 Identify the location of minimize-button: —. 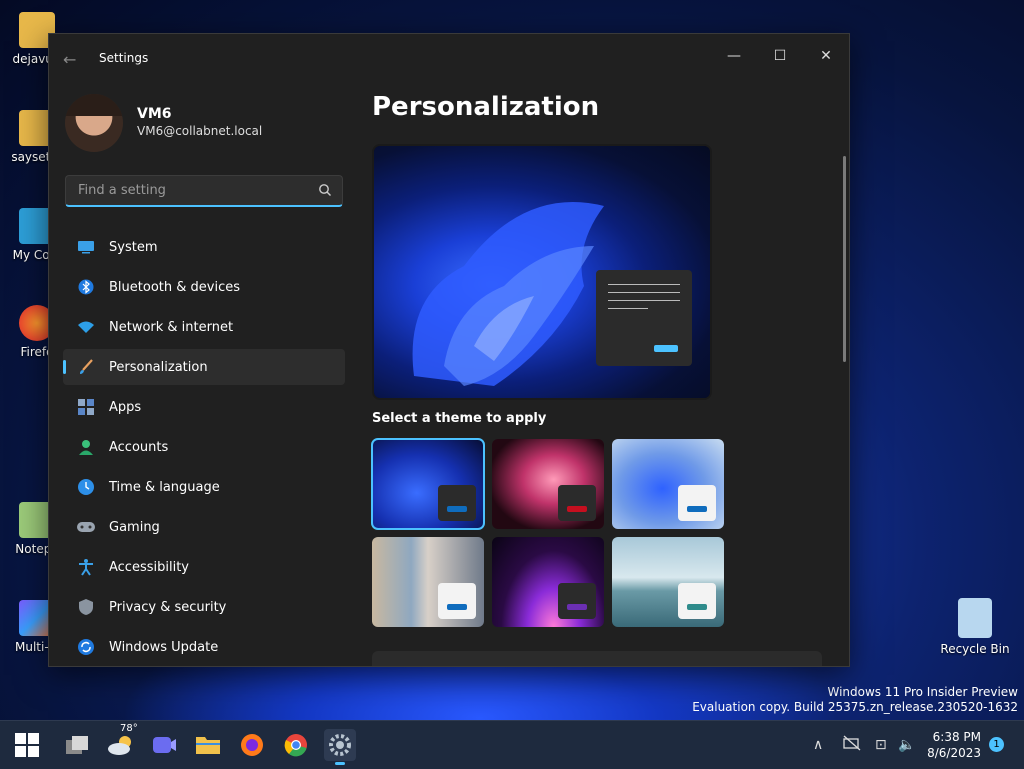
(734, 56).